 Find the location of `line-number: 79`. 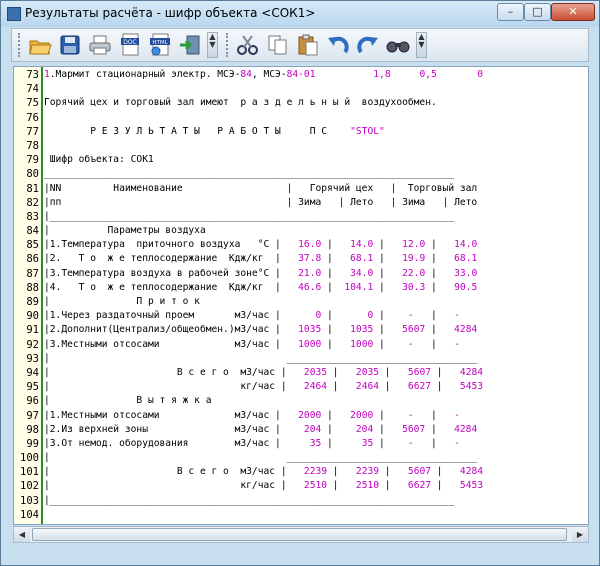

line-number: 79 is located at coordinates (32, 160).